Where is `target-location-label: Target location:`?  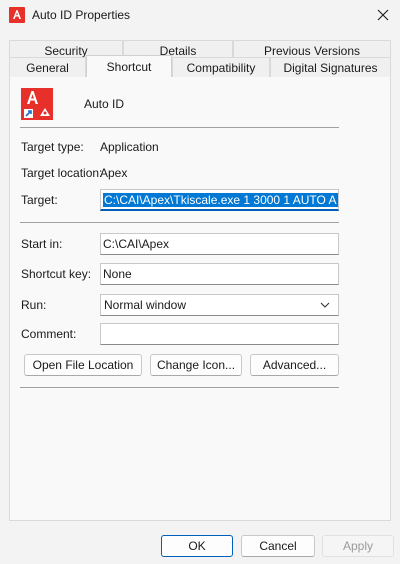
target-location-label: Target location: is located at coordinates (62, 173).